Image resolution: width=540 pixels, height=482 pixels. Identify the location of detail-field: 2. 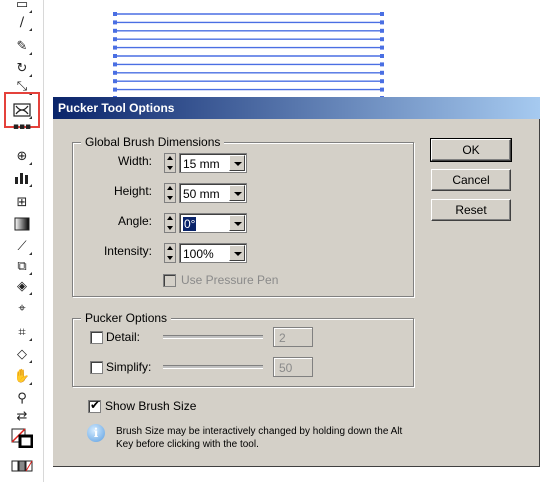
(293, 337).